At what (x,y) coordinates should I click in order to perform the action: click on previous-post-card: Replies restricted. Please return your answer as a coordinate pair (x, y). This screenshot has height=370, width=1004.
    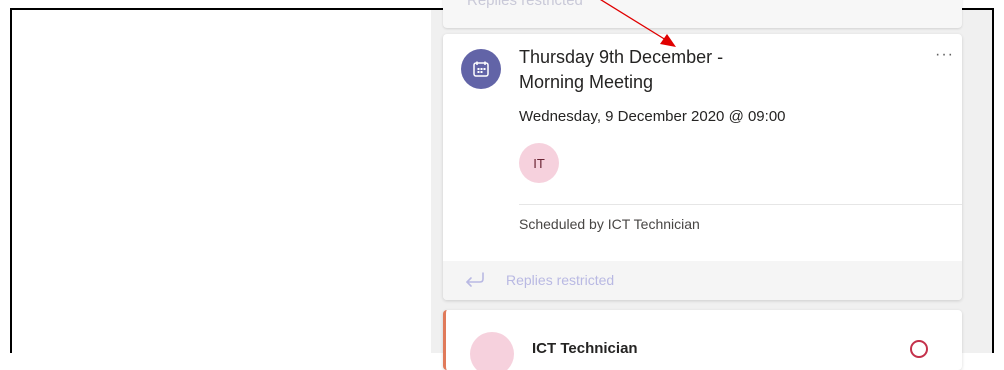
    Looking at the image, I should click on (702, 14).